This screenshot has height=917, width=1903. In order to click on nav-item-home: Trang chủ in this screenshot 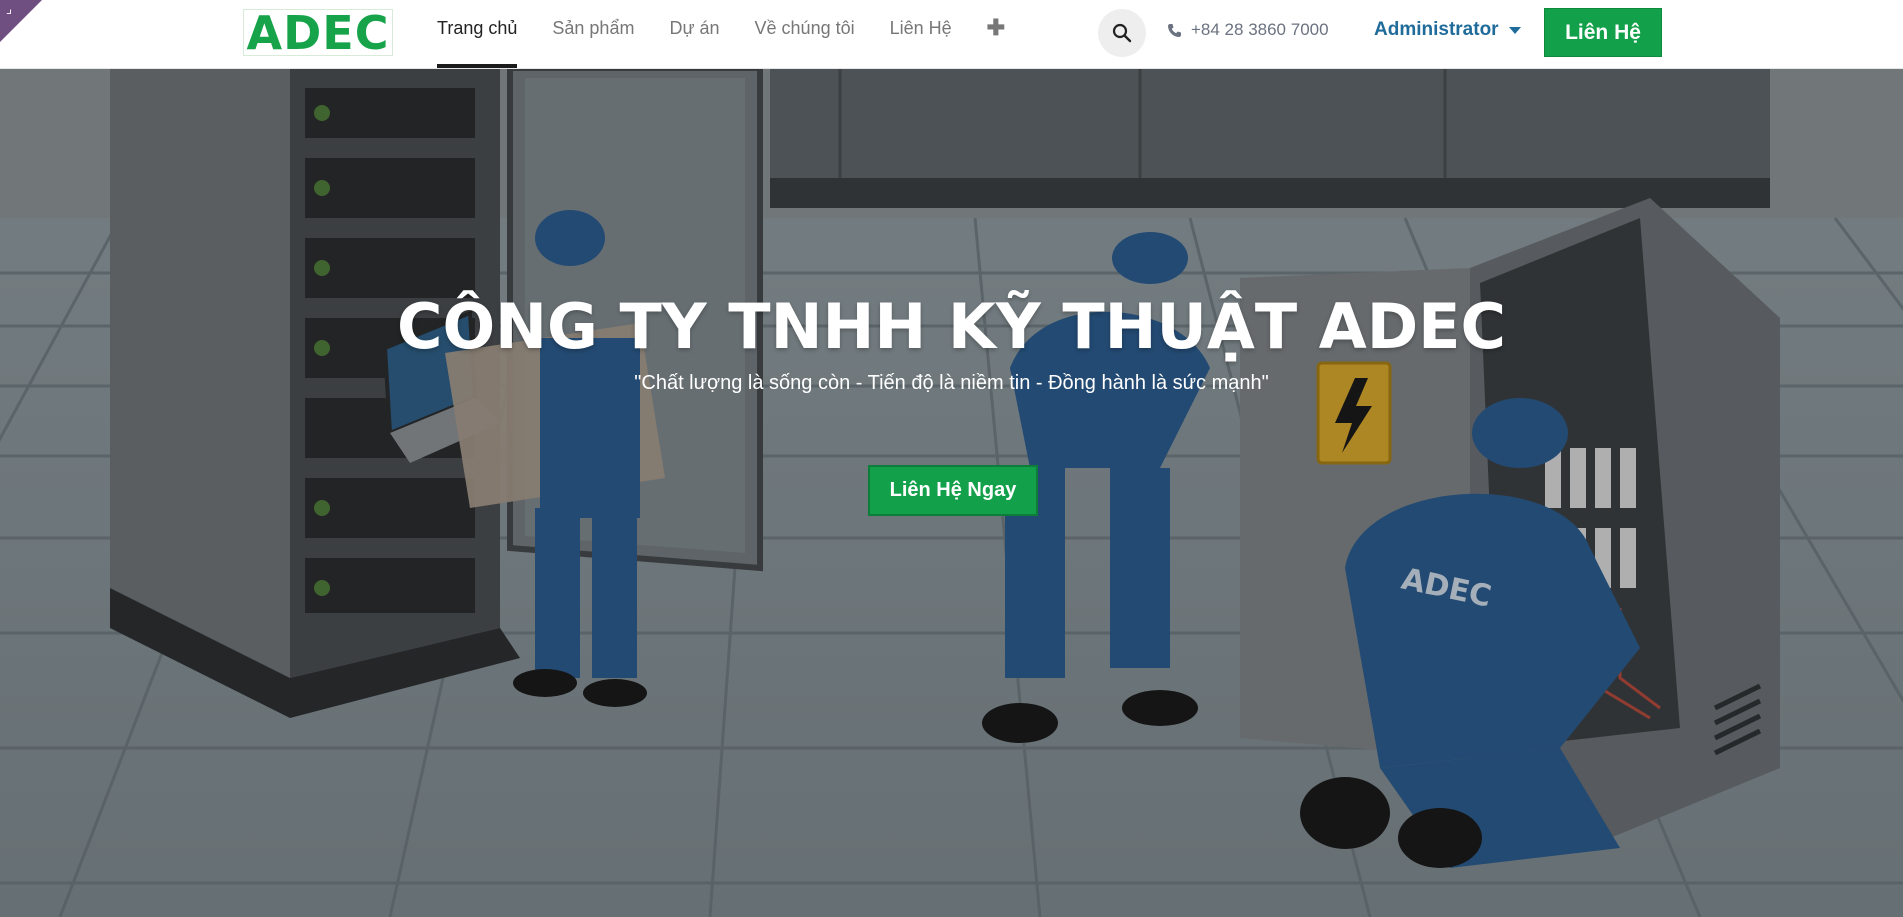, I will do `click(477, 34)`.